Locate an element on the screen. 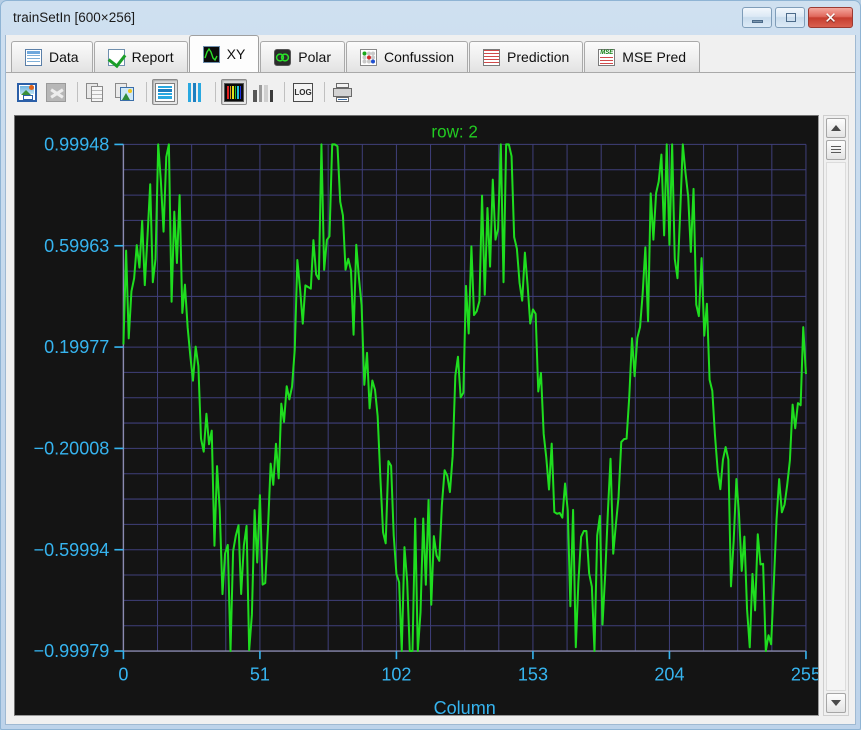 This screenshot has width=861, height=730. tab-xy: XY is located at coordinates (224, 53).